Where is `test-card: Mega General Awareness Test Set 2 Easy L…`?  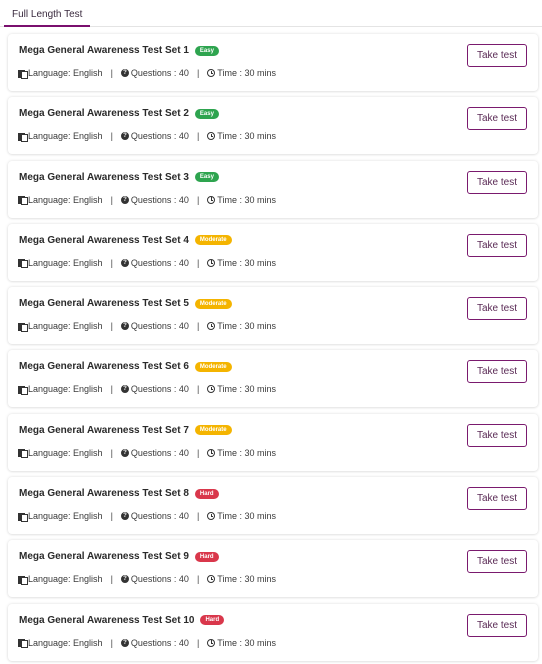
test-card: Mega General Awareness Test Set 2 Easy L… is located at coordinates (273, 126).